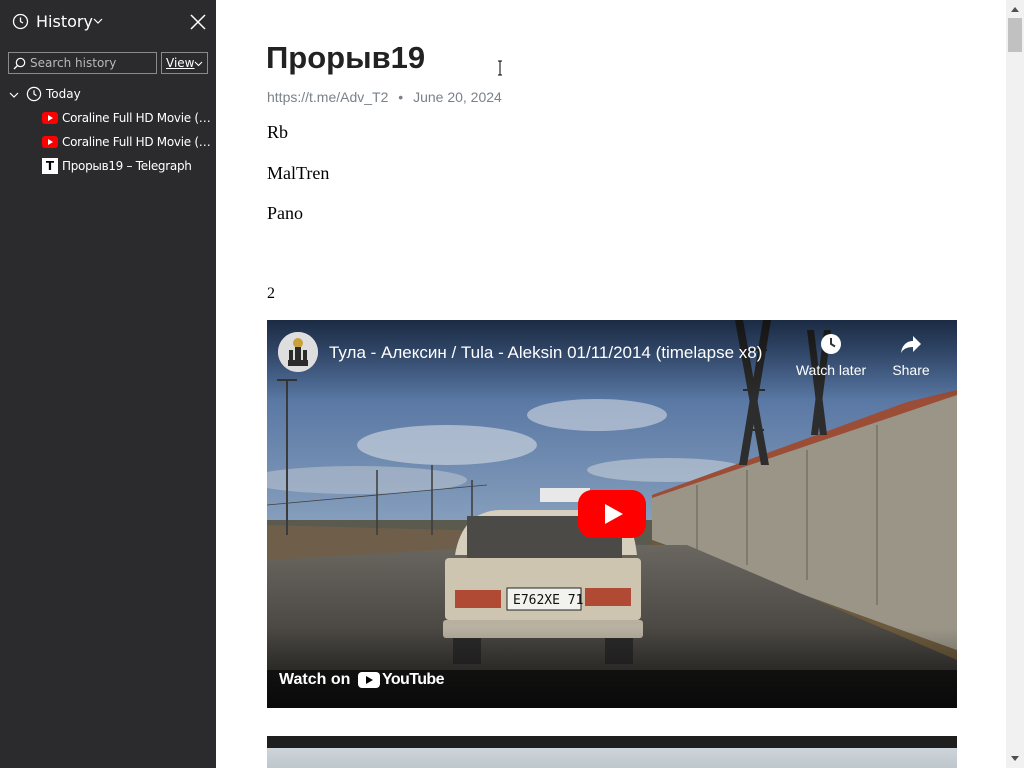  Describe the element at coordinates (1015, 35) in the screenshot. I see `scrollbar-thumb` at that location.